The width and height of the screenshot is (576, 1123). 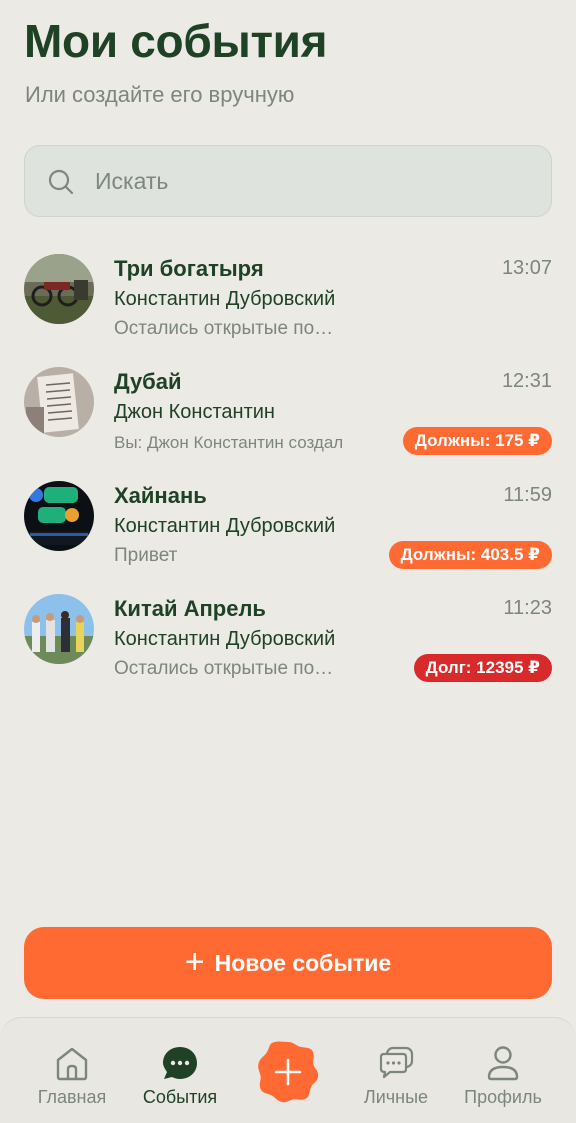 What do you see at coordinates (176, 41) in the screenshot?
I see `page-title: Мои события` at bounding box center [176, 41].